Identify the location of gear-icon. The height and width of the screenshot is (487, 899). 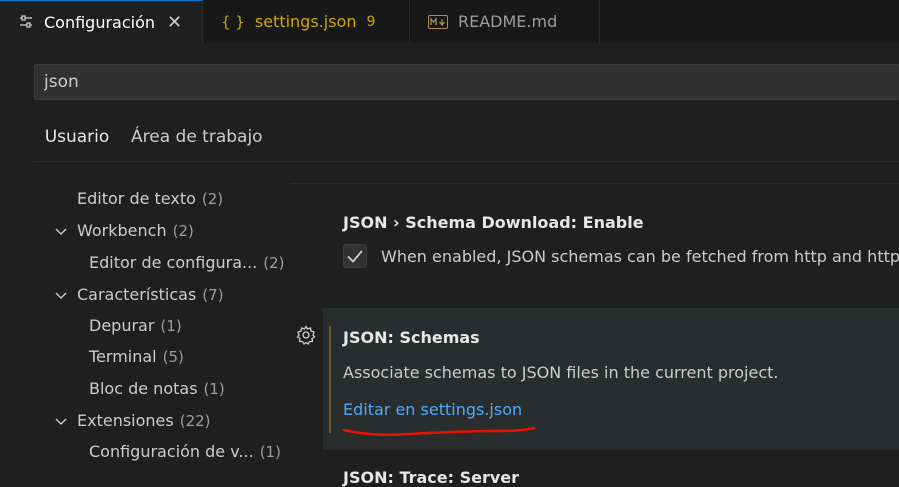
(306, 335).